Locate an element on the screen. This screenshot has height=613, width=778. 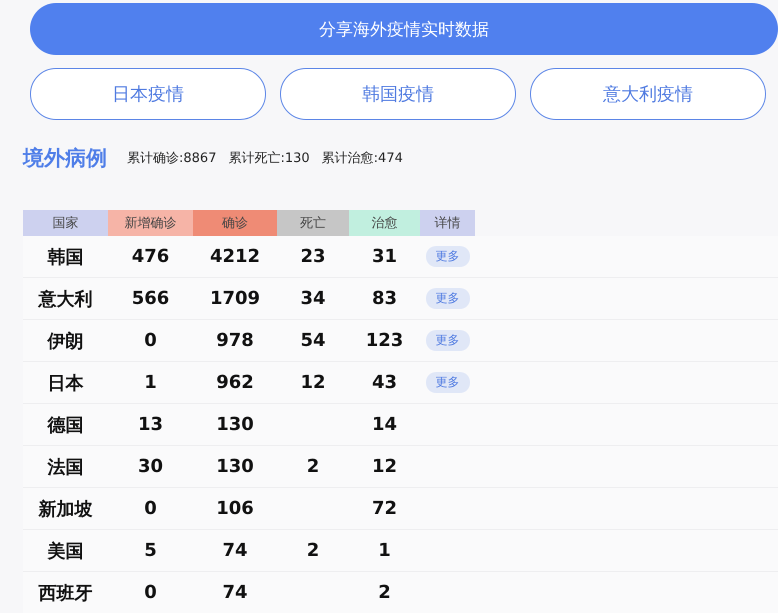
table-cell-text: 43 is located at coordinates (384, 383).